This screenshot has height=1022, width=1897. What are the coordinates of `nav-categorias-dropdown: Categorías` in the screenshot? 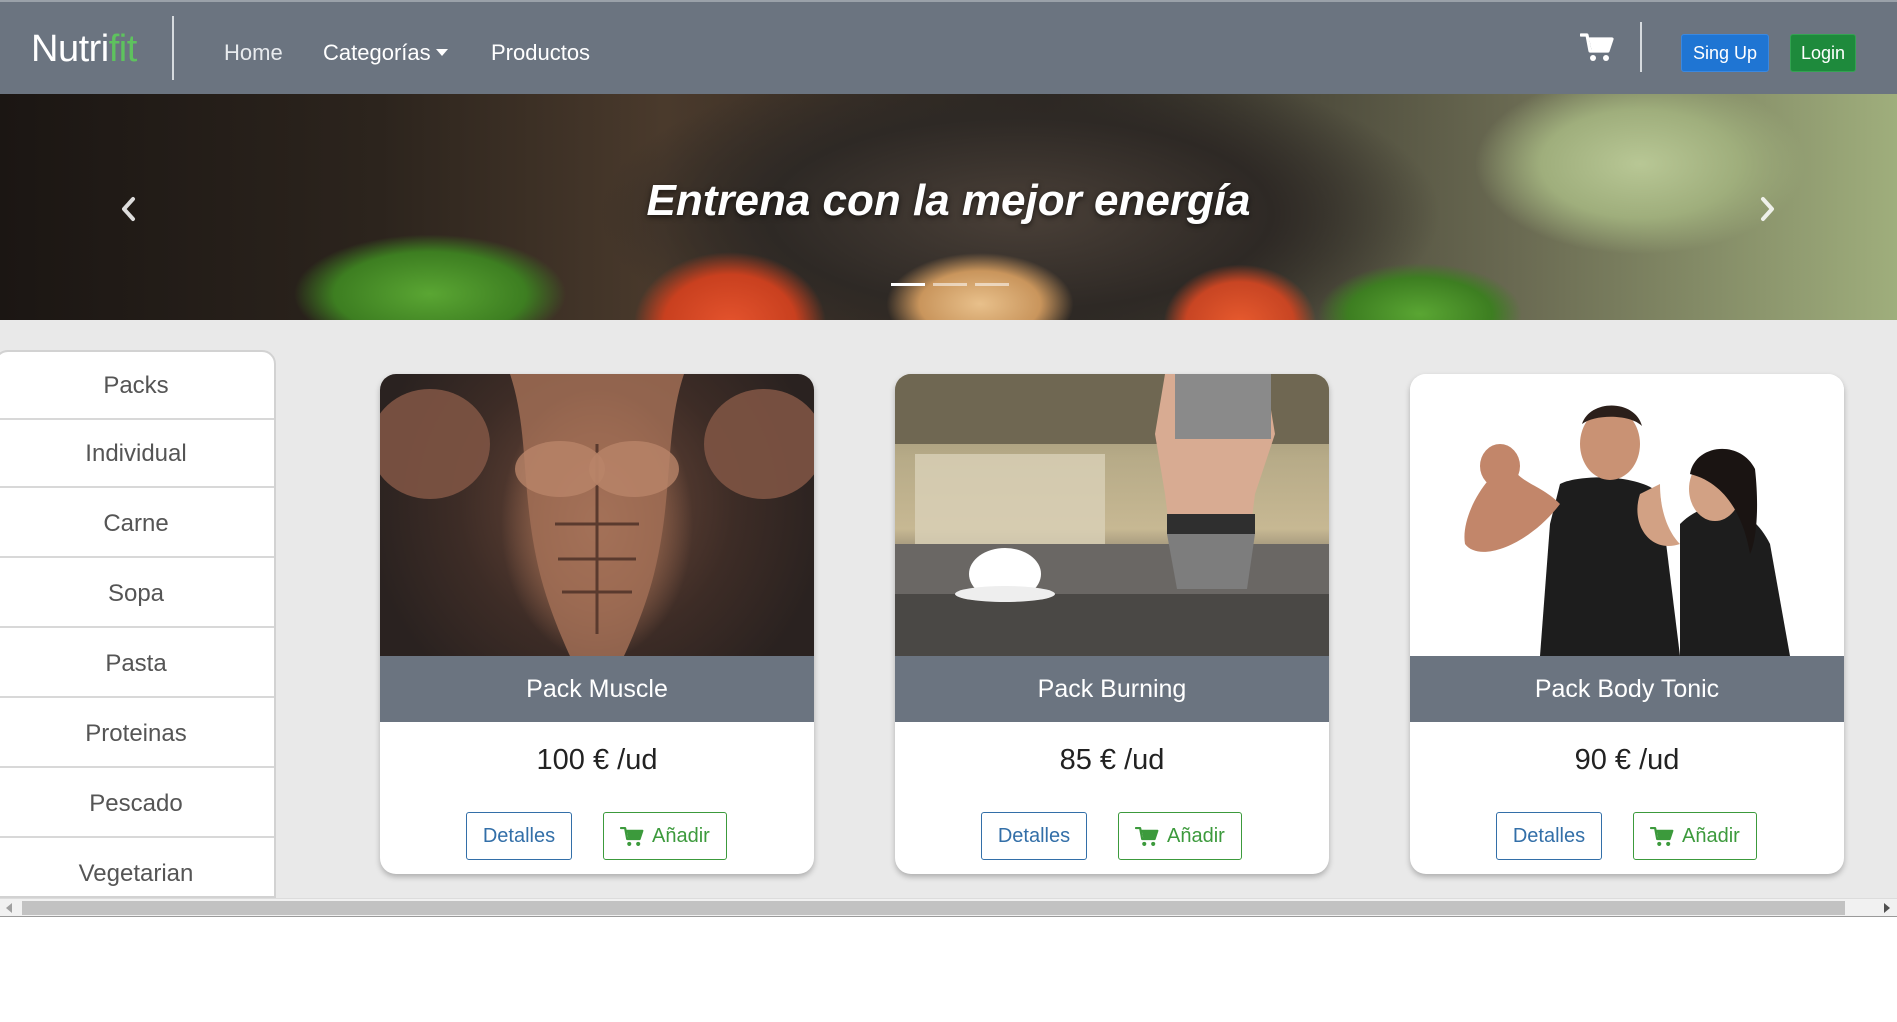 It's located at (385, 53).